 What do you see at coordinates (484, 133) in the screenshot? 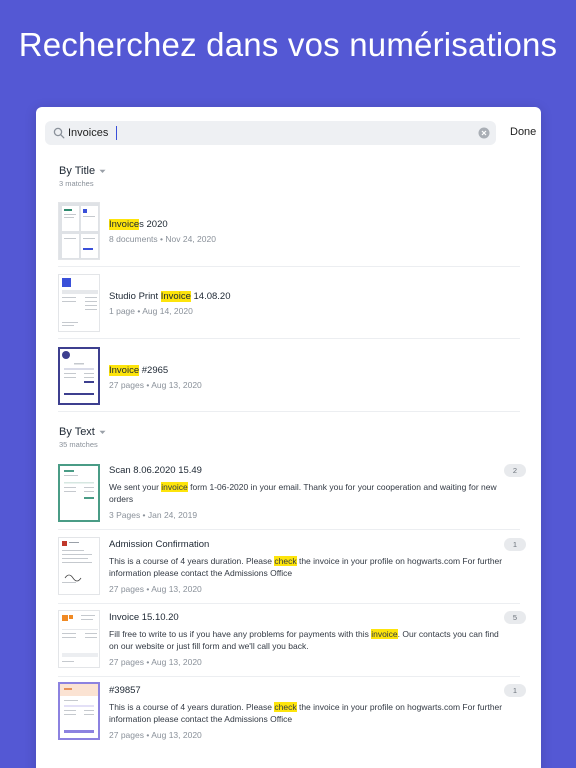
I see `clear-search-icon` at bounding box center [484, 133].